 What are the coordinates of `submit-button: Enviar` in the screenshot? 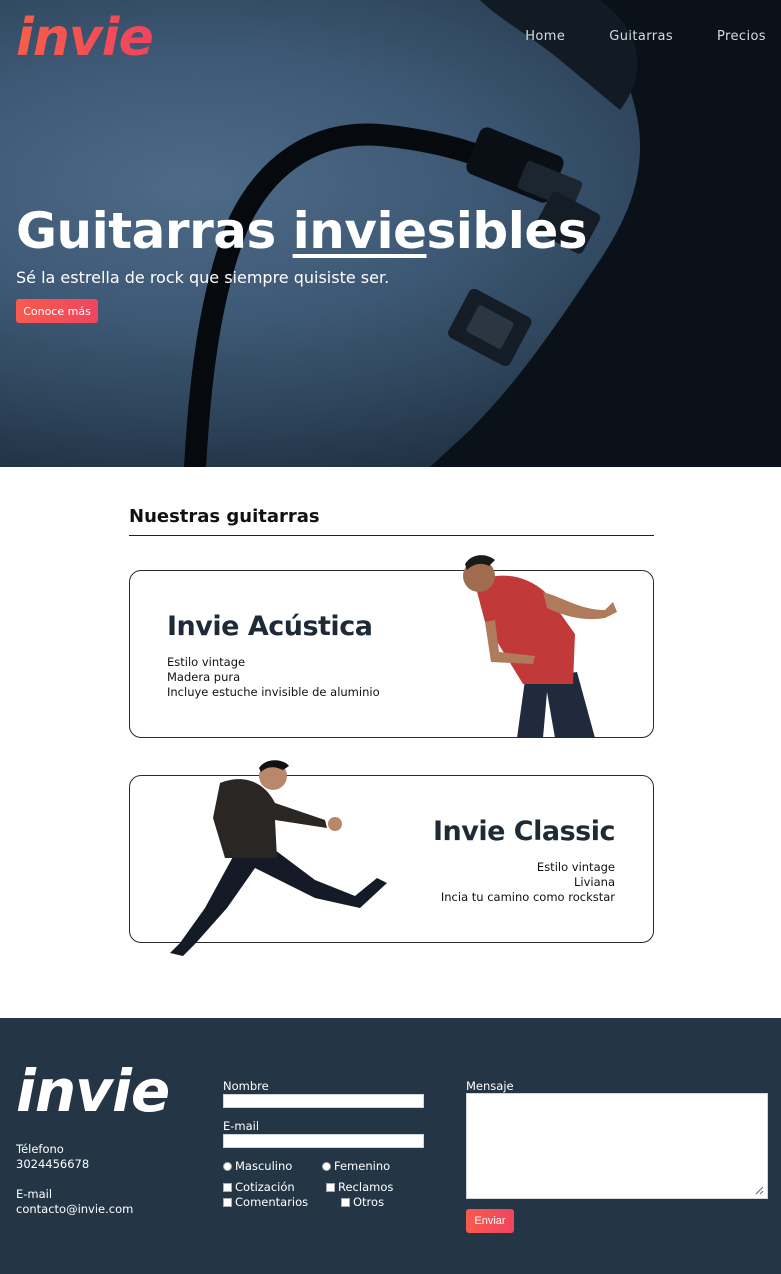 It's located at (490, 1221).